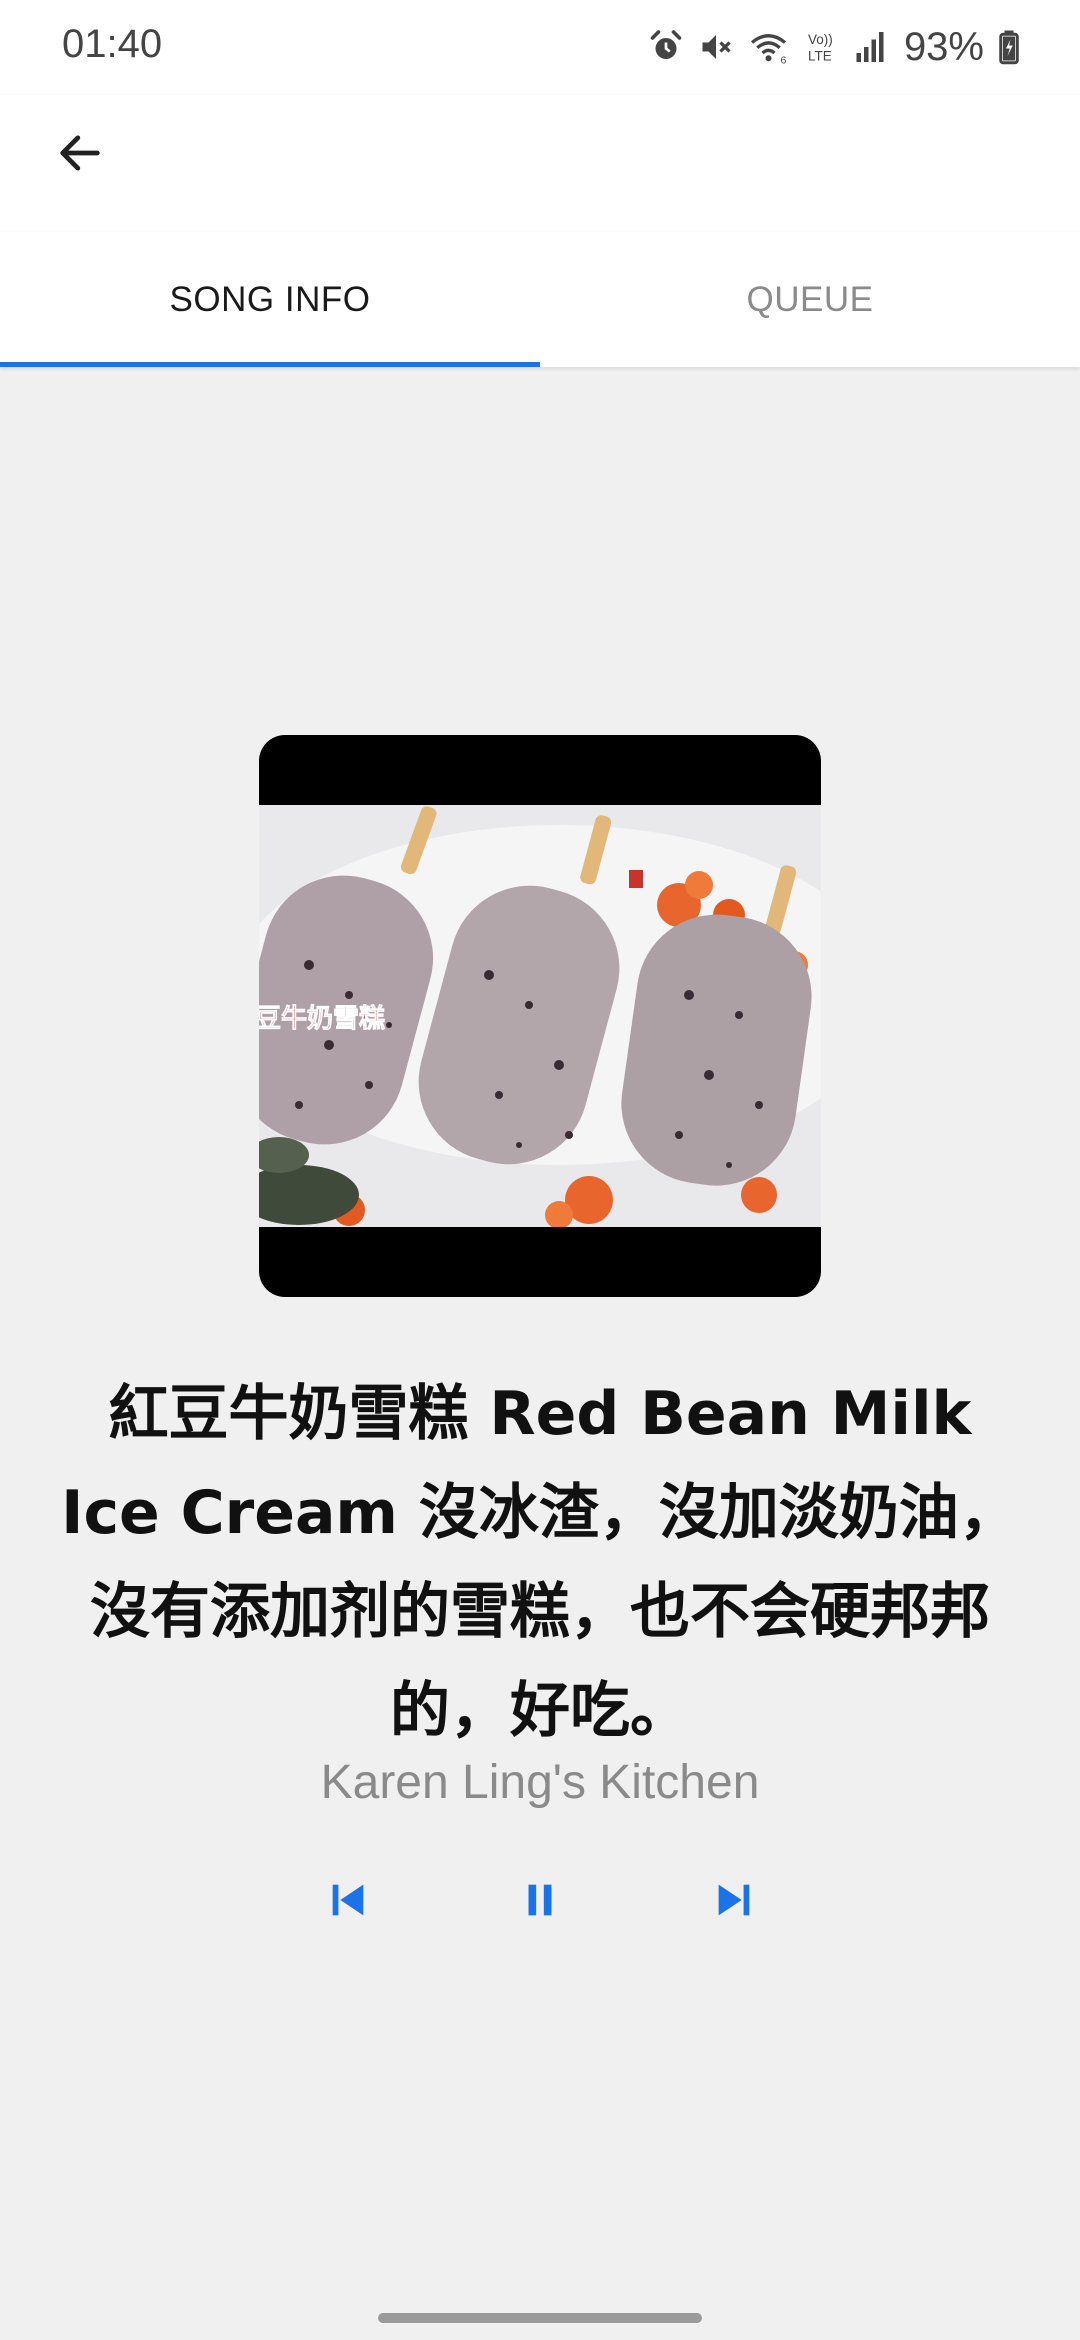 The image size is (1080, 2340). Describe the element at coordinates (716, 47) in the screenshot. I see `mute-icon` at that location.